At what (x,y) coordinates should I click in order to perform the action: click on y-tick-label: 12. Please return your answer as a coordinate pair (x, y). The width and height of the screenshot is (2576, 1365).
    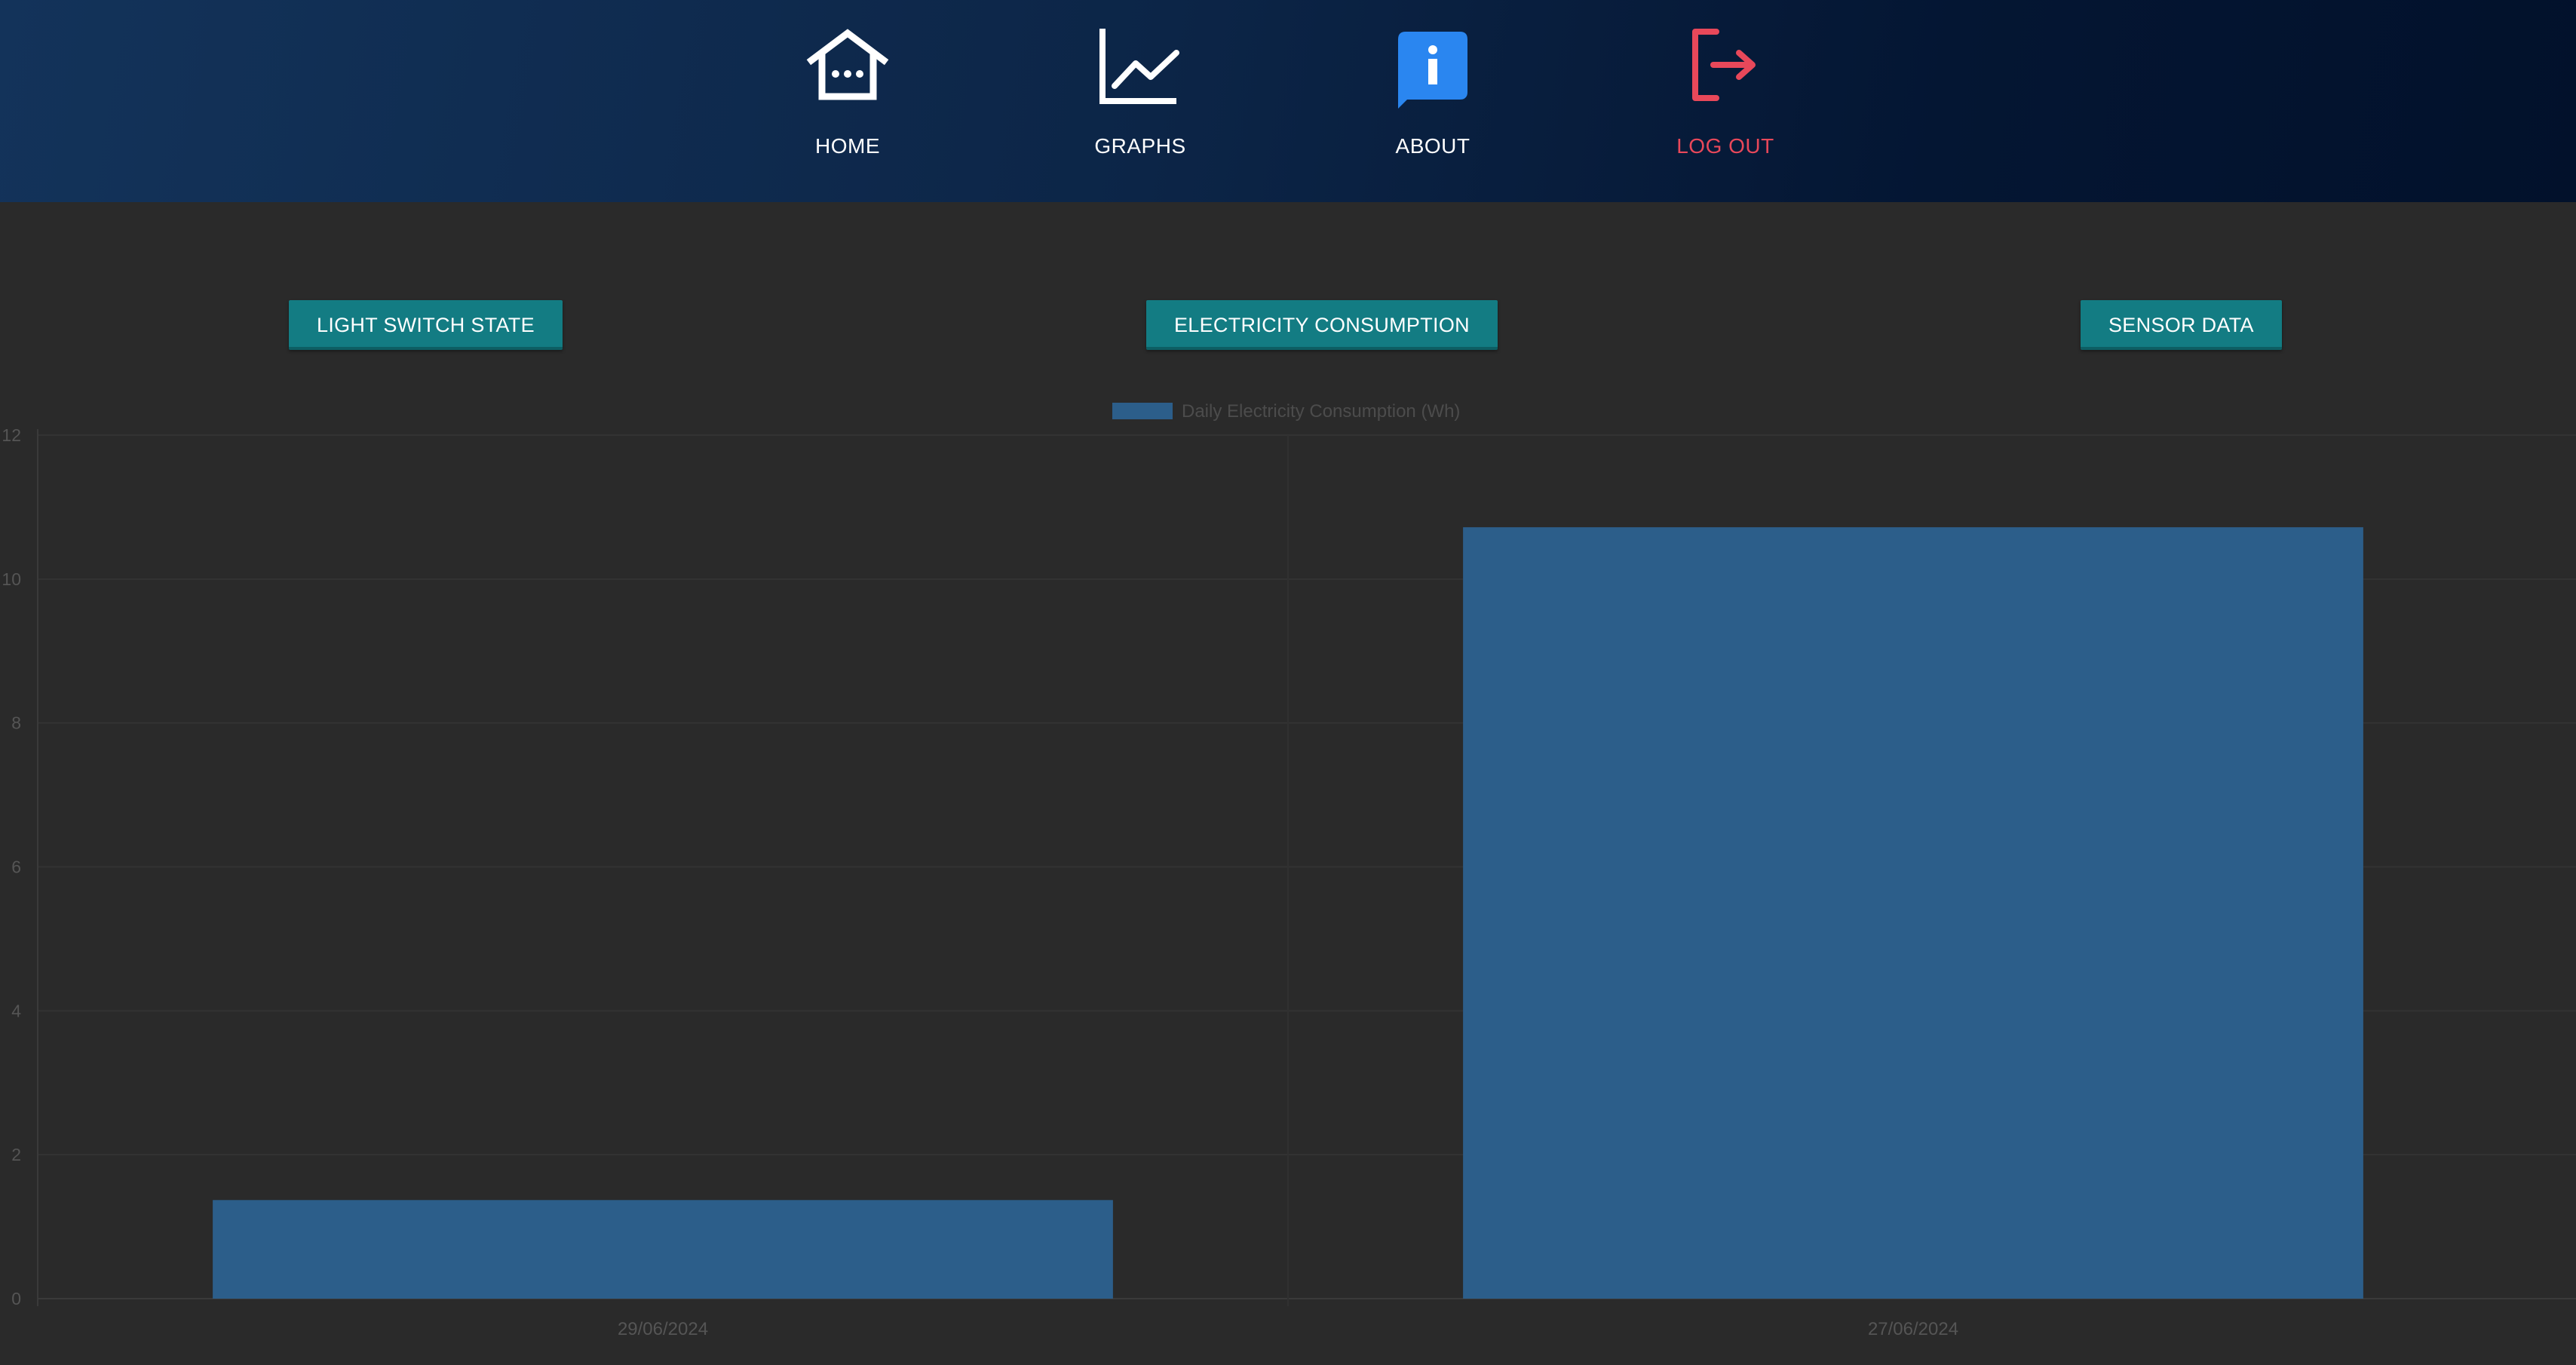
    Looking at the image, I should click on (11, 435).